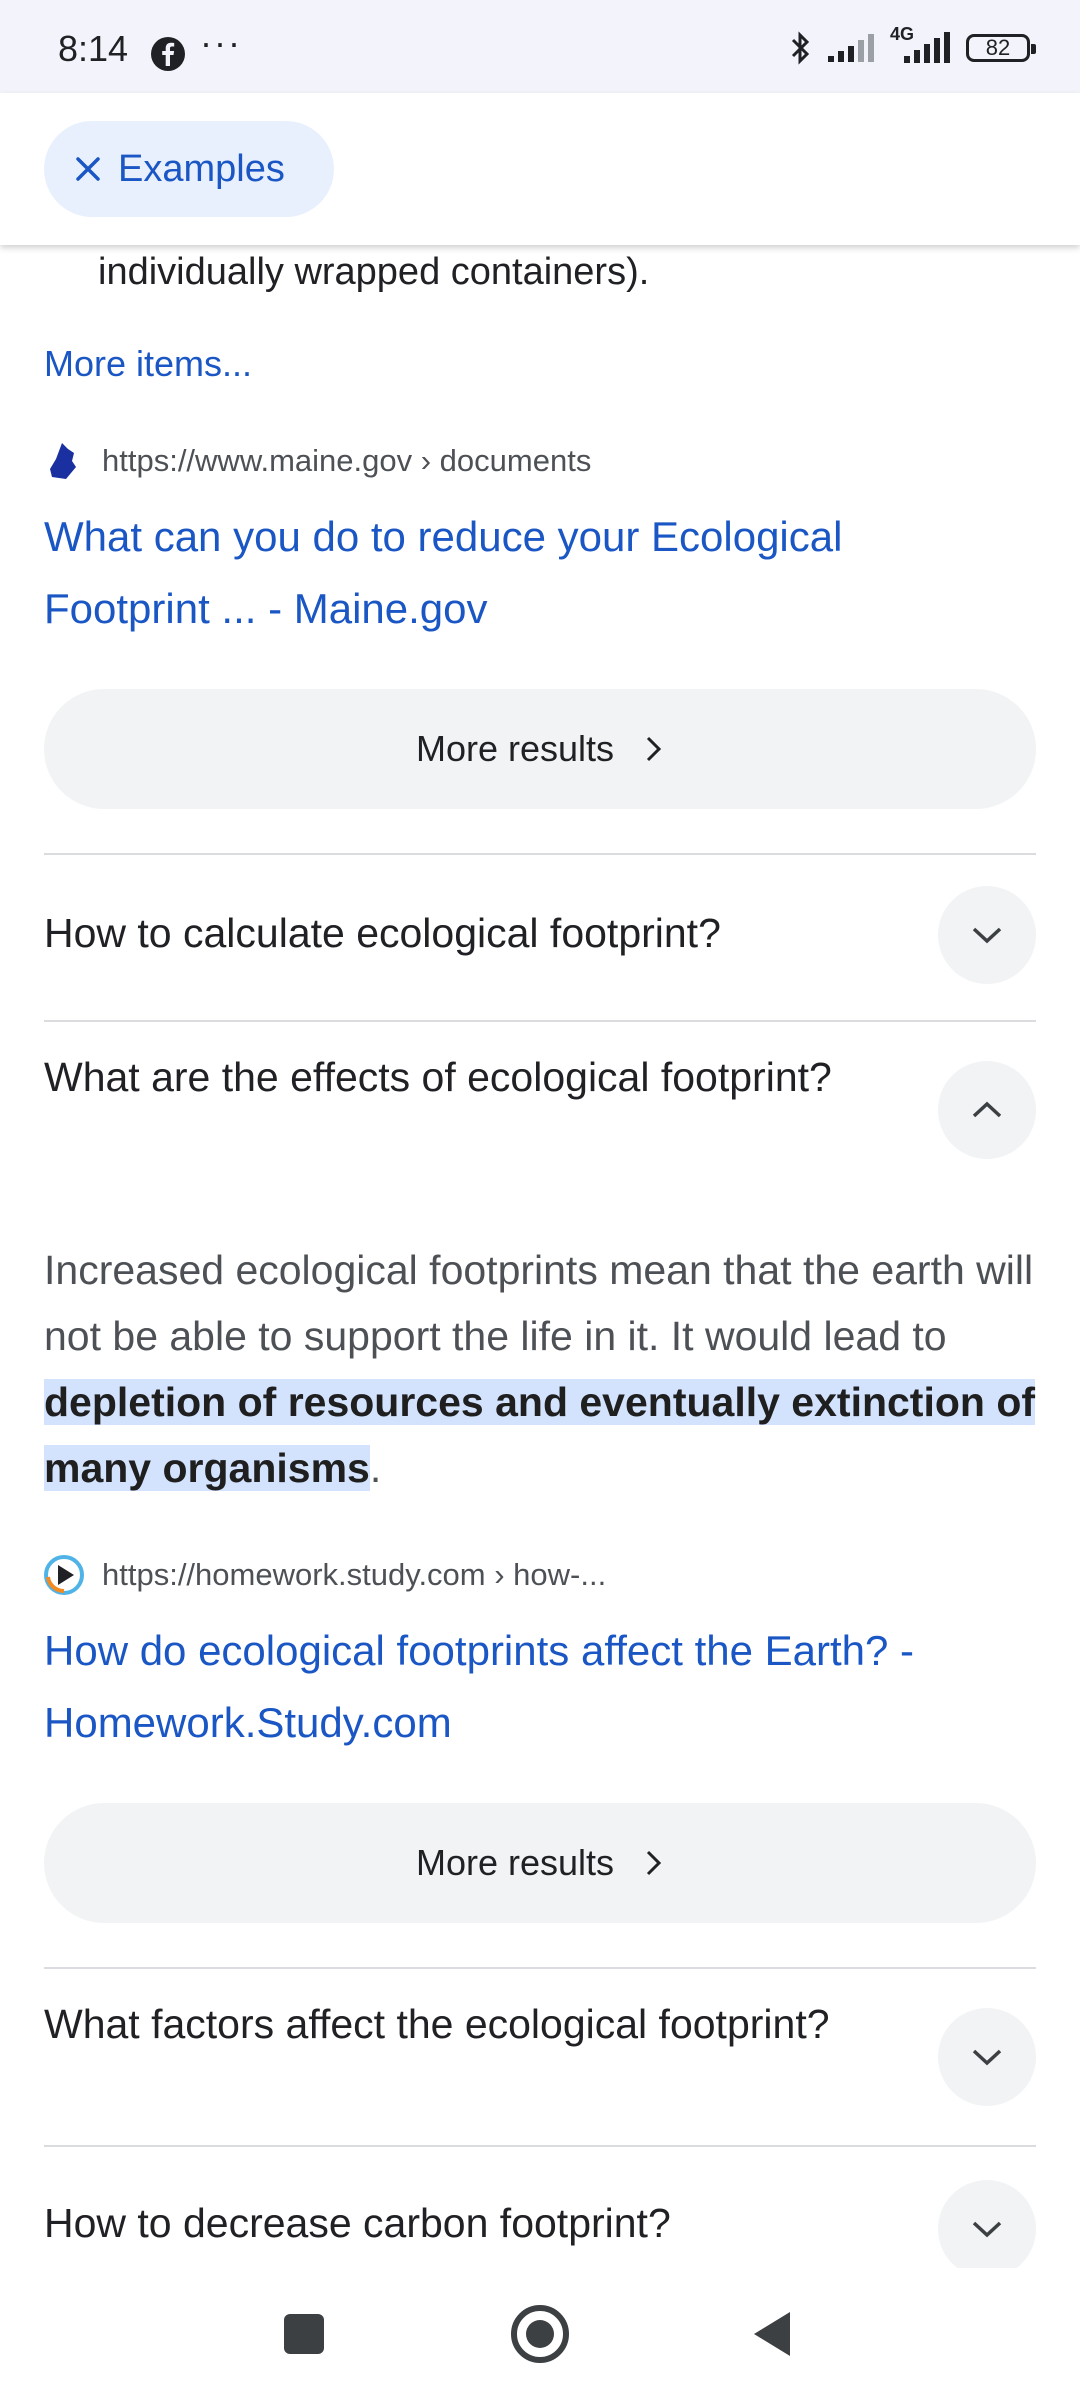 This screenshot has width=1080, height=2400. What do you see at coordinates (304, 2334) in the screenshot?
I see `recents-button` at bounding box center [304, 2334].